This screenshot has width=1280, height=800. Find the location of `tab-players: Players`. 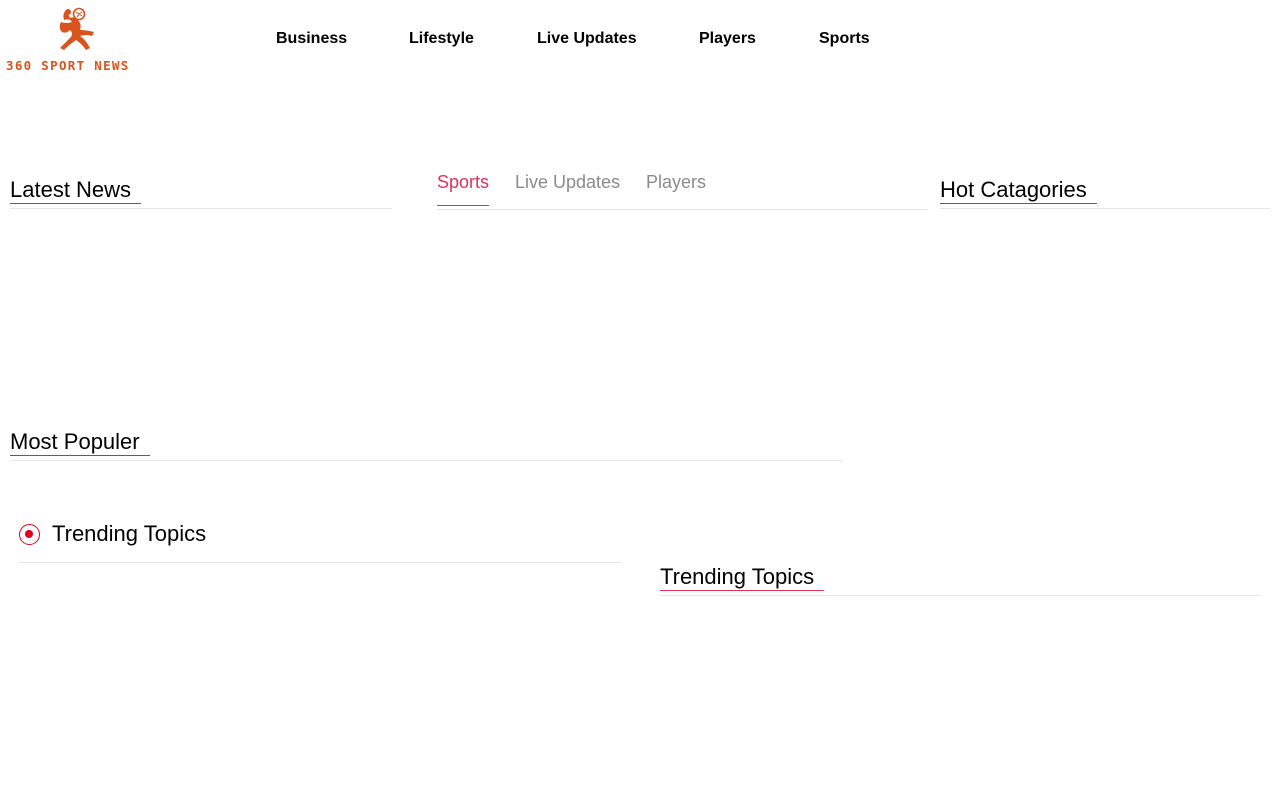

tab-players: Players is located at coordinates (676, 188).